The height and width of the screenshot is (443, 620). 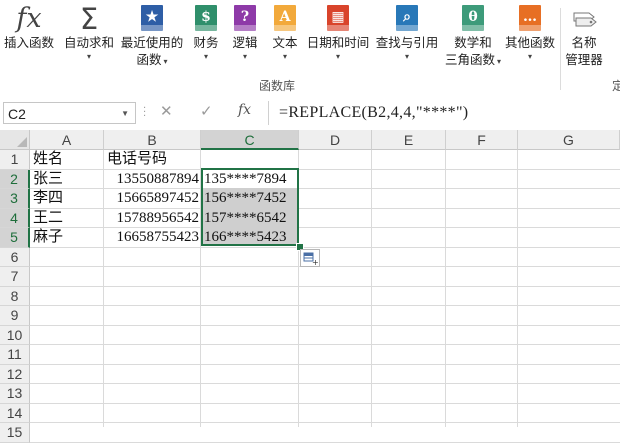 I want to click on enter-icon: ✓, so click(x=206, y=111).